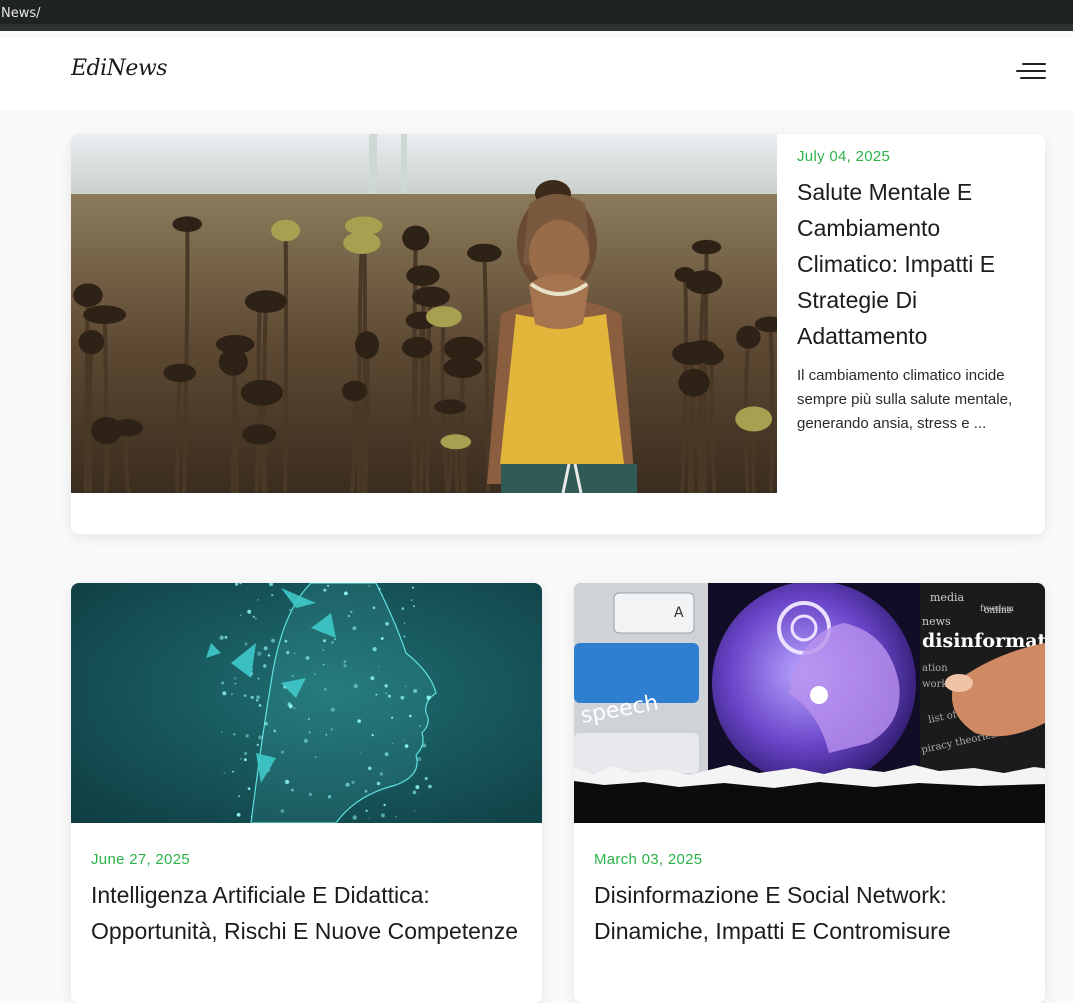 Image resolution: width=1073 pixels, height=1003 pixels. What do you see at coordinates (935, 668) in the screenshot?
I see `image-word: ation` at bounding box center [935, 668].